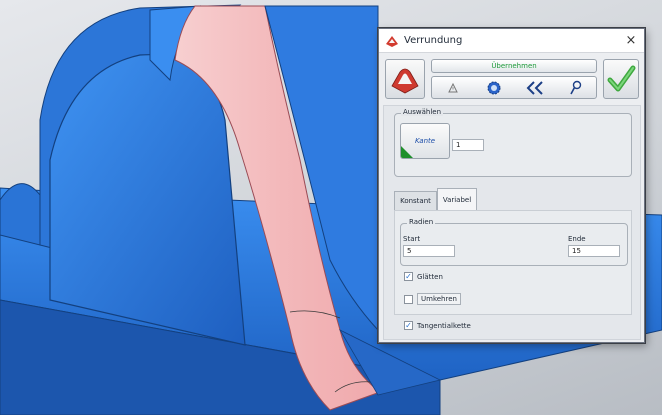 This screenshot has width=662, height=415. Describe the element at coordinates (444, 325) in the screenshot. I see `tangent-chain-label: Tangentialkette` at that location.